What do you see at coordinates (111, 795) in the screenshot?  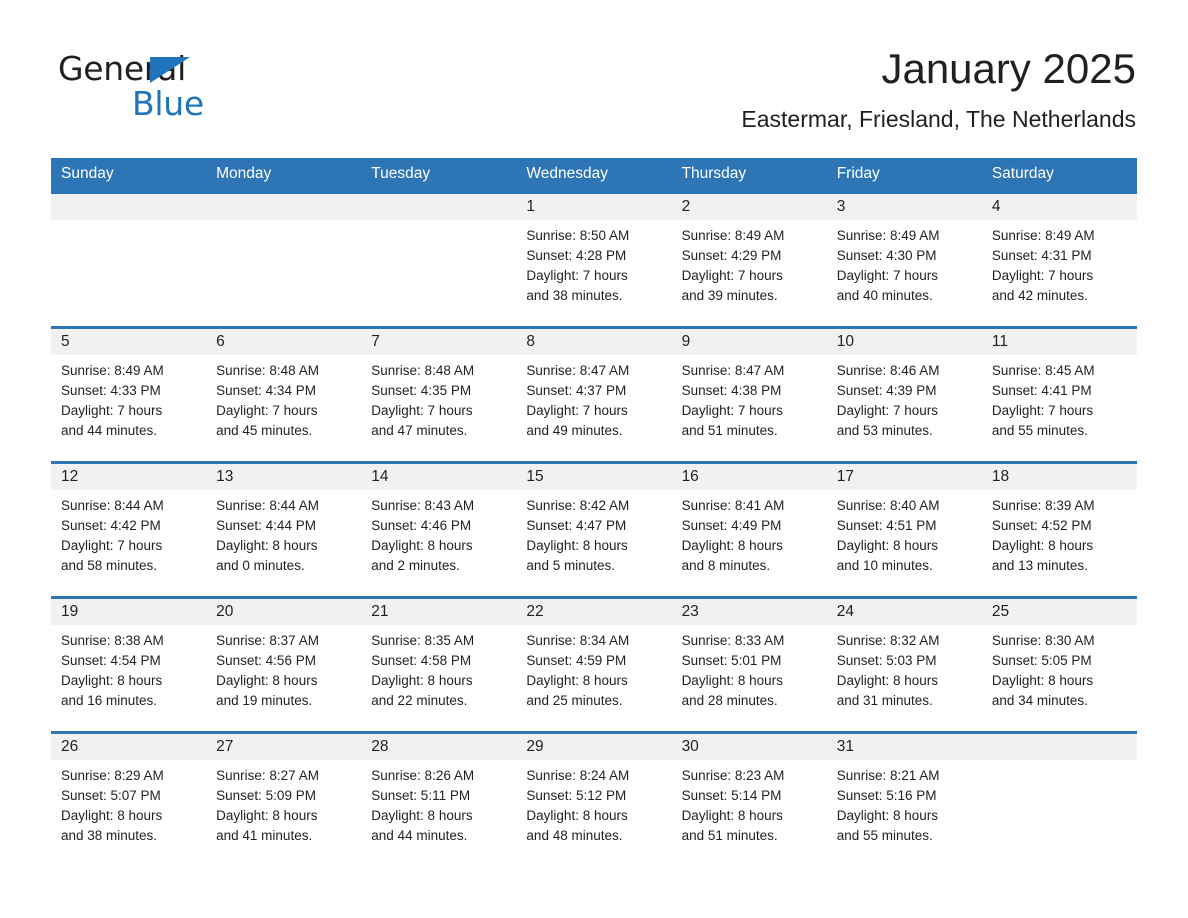 I see `sunset-text: Sunset: 5:07 PM` at bounding box center [111, 795].